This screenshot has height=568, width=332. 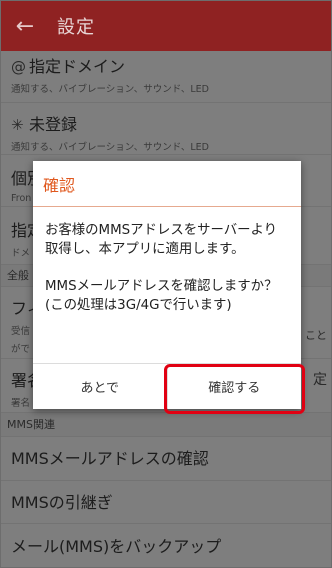 What do you see at coordinates (161, 240) in the screenshot?
I see `dialog-message-line-1: お客様のMMSアドレスをサーバーより取得し、本アプリに適用します。` at bounding box center [161, 240].